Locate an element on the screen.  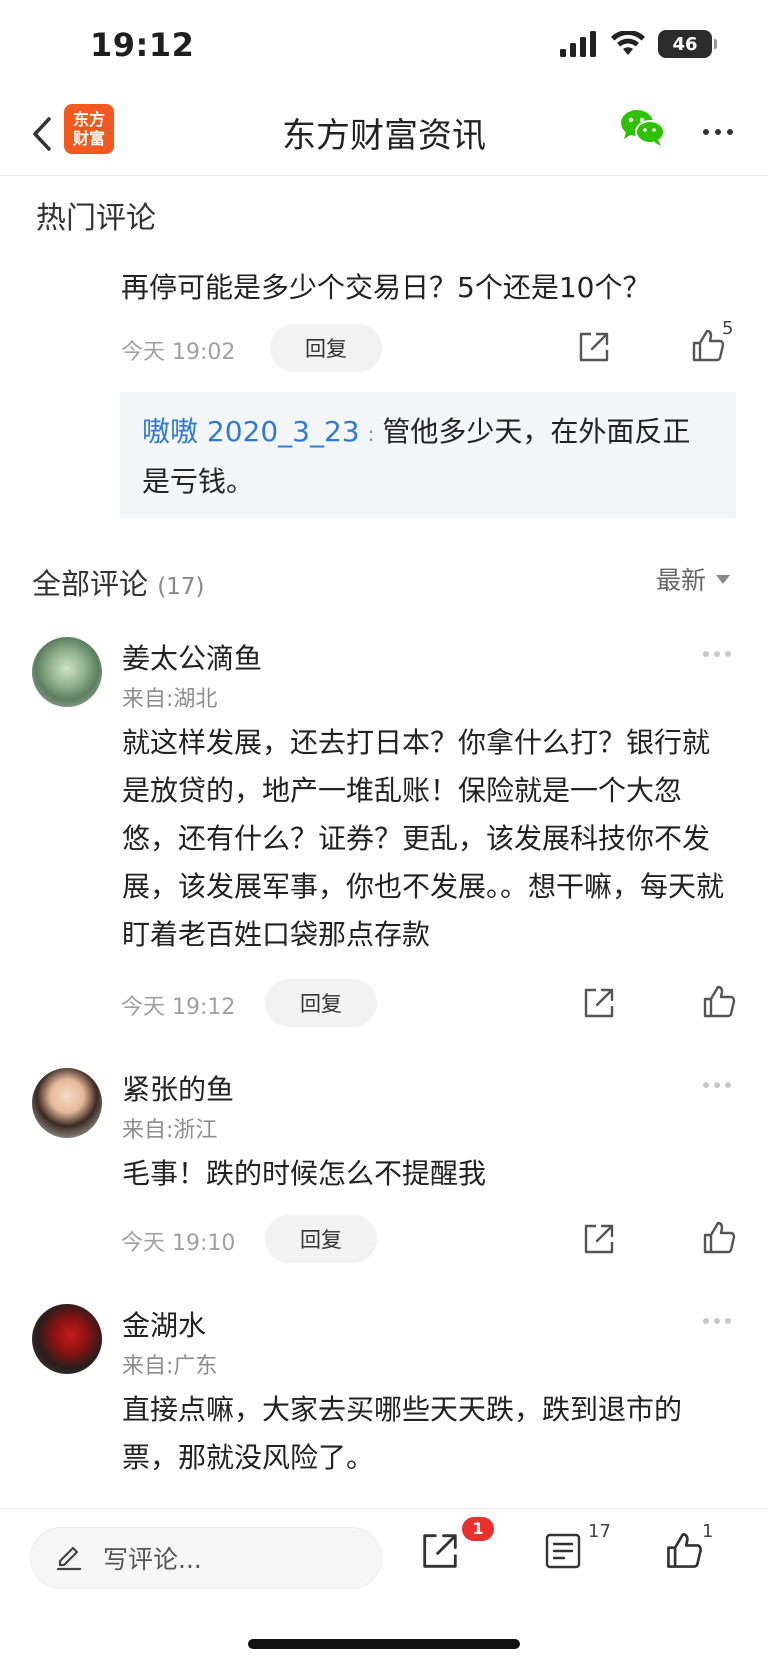
status-icons: 46 is located at coordinates (638, 44).